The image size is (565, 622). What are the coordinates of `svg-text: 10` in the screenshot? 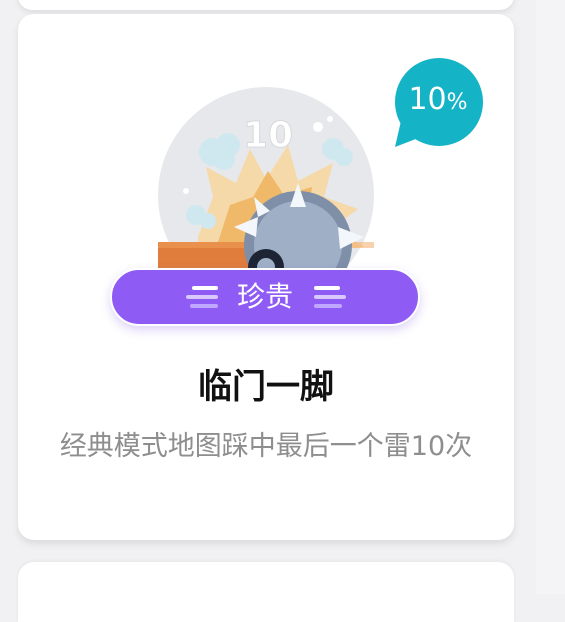 It's located at (268, 135).